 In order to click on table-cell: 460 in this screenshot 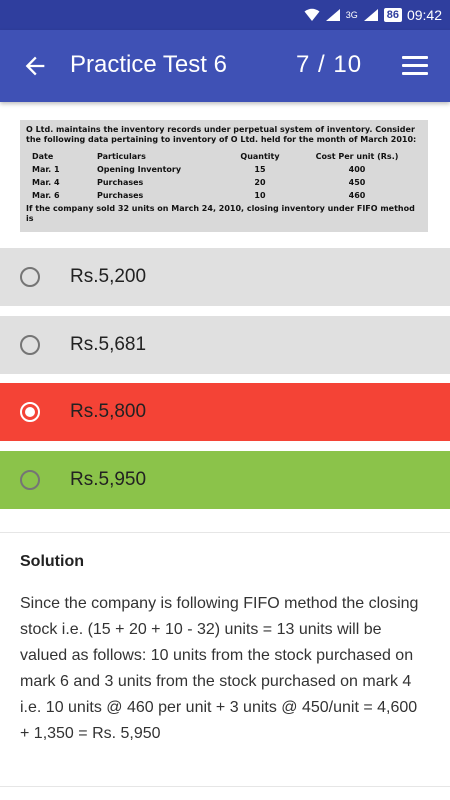, I will do `click(357, 195)`.